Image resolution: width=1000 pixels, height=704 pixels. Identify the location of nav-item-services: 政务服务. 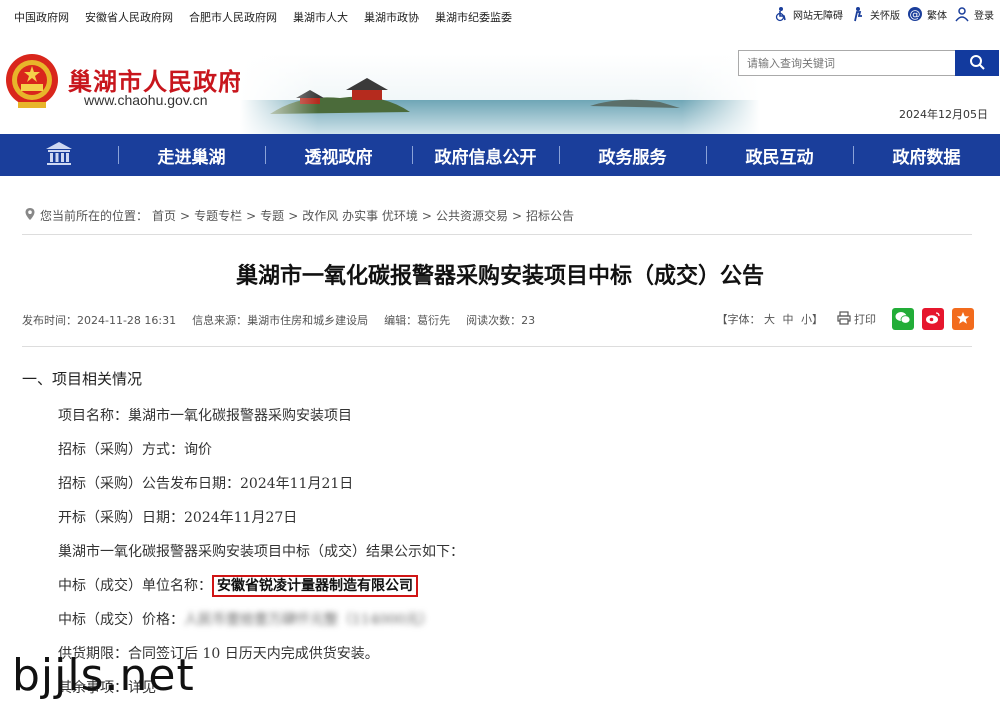
(632, 155).